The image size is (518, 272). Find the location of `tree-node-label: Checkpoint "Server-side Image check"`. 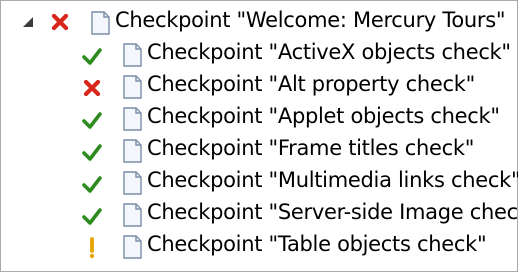

tree-node-label: Checkpoint "Server-side Image check" is located at coordinates (332, 212).